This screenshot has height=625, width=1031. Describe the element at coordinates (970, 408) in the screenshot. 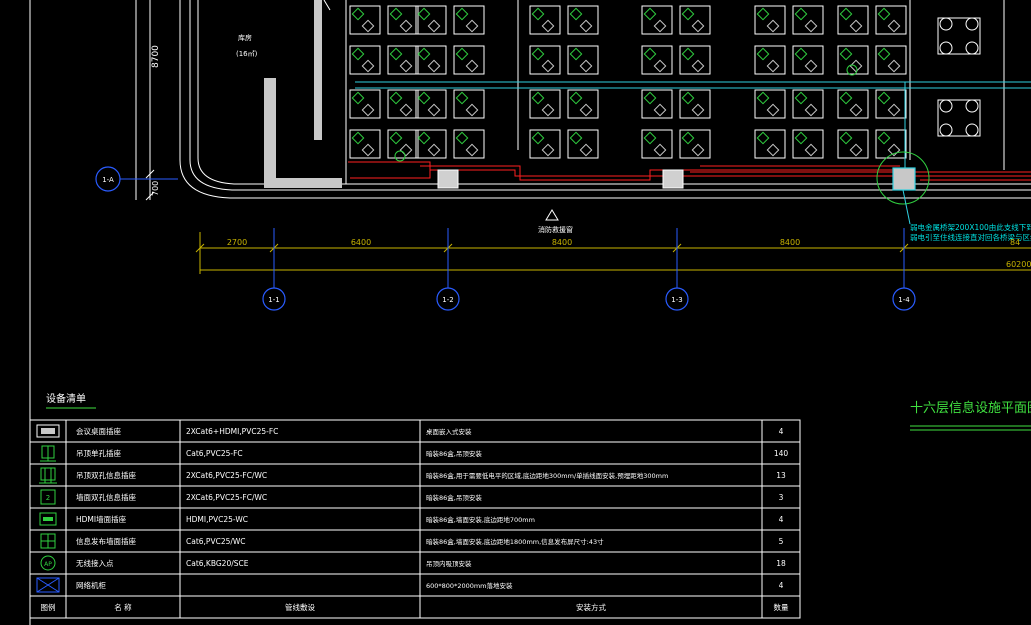

I see `drawing-title: 十六层信息设施平面图 1:` at that location.